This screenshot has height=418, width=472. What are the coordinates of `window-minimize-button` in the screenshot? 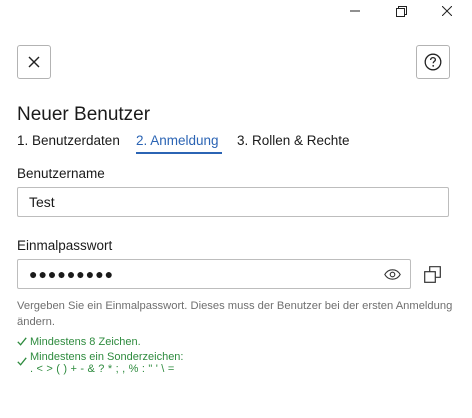 It's located at (355, 11).